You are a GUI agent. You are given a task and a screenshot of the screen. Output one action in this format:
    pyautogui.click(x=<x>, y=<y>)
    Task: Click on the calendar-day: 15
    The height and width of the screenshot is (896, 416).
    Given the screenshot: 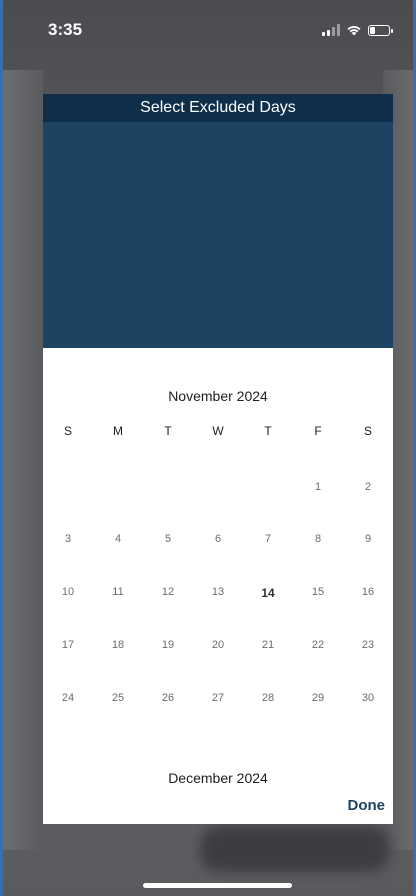 What is the action you would take?
    pyautogui.click(x=318, y=592)
    